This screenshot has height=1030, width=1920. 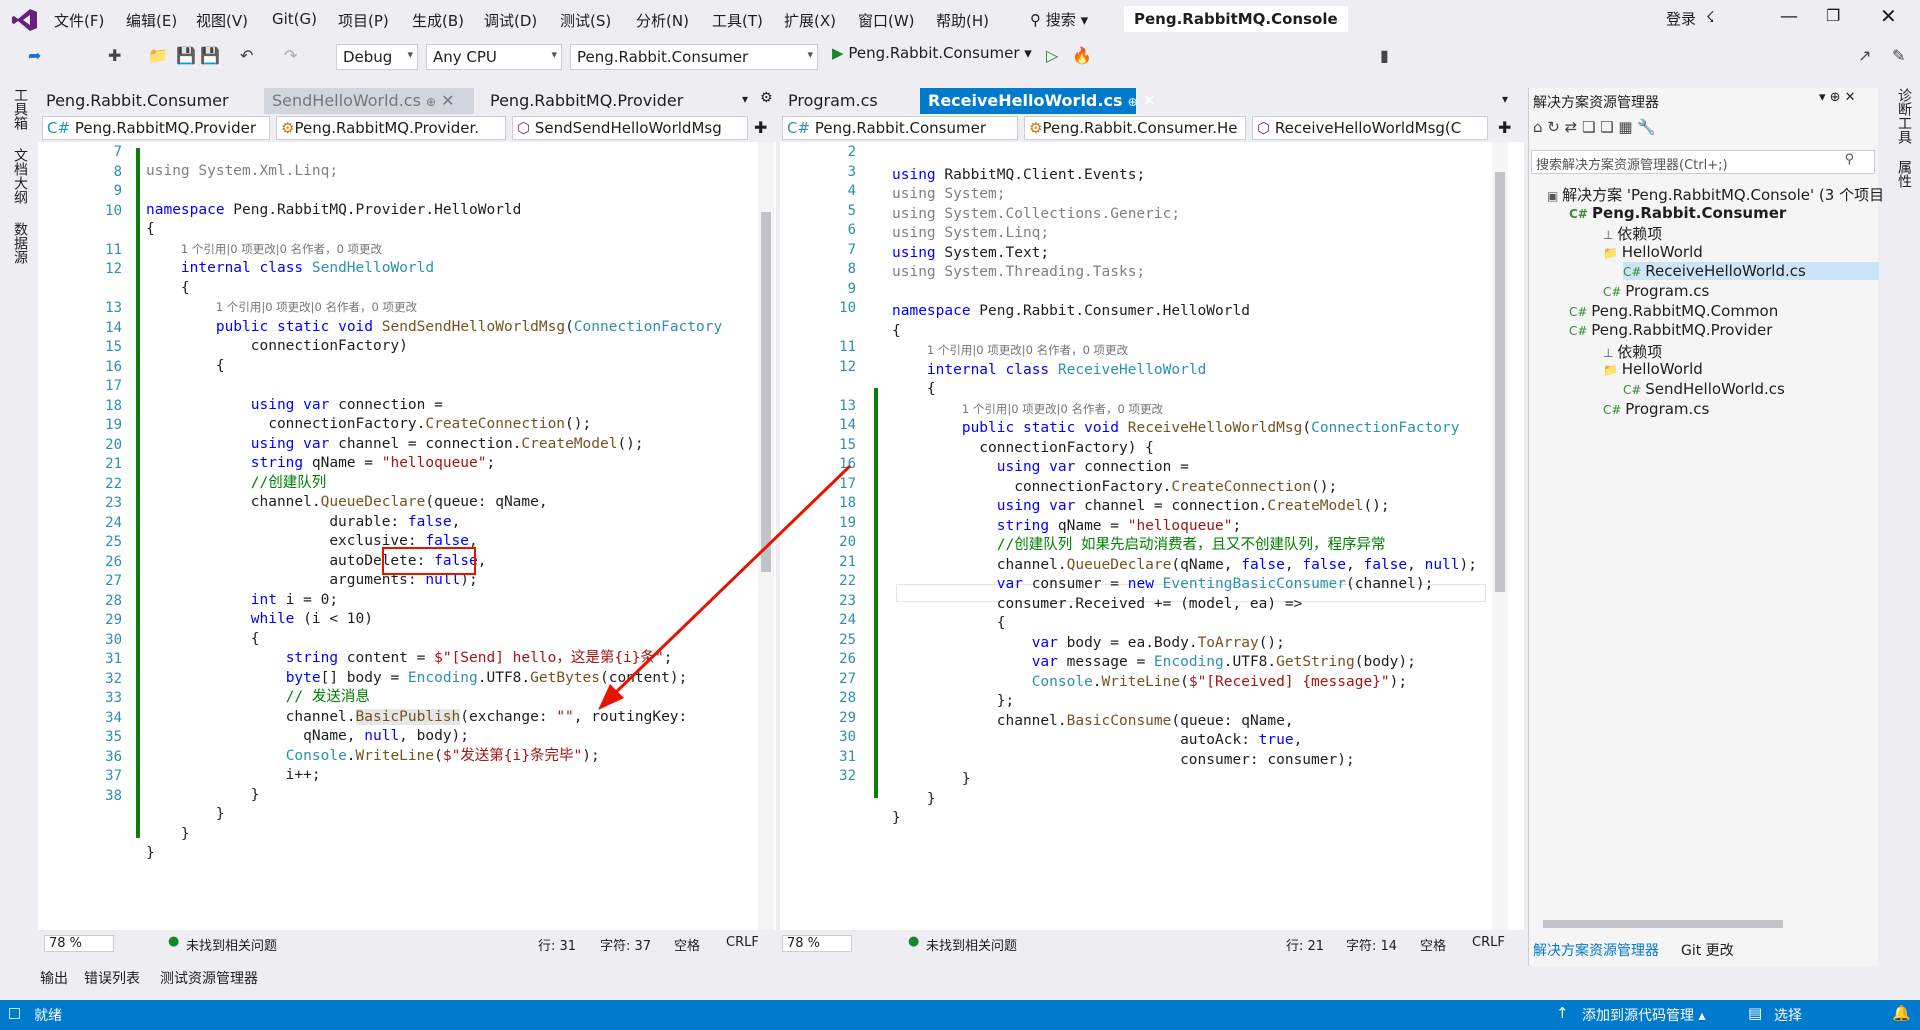 What do you see at coordinates (112, 978) in the screenshot?
I see `error-list-tab: 错误列表` at bounding box center [112, 978].